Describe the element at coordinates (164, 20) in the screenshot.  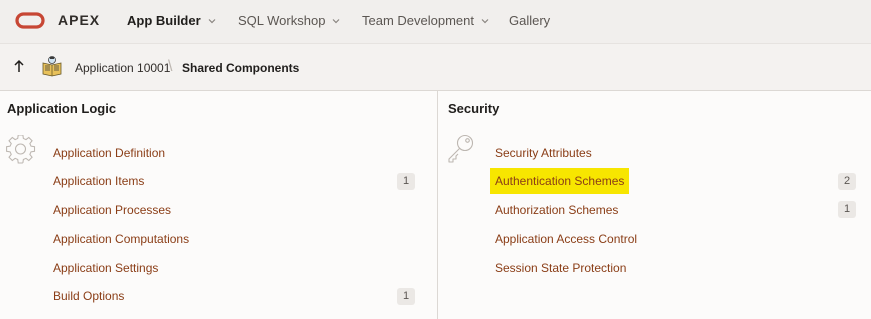
I see `nav-app-builder-label: App Builder` at that location.